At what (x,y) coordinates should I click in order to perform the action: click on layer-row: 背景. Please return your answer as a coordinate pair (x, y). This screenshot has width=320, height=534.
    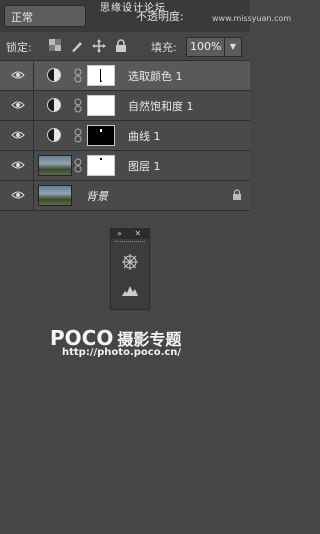
    Looking at the image, I should click on (125, 196).